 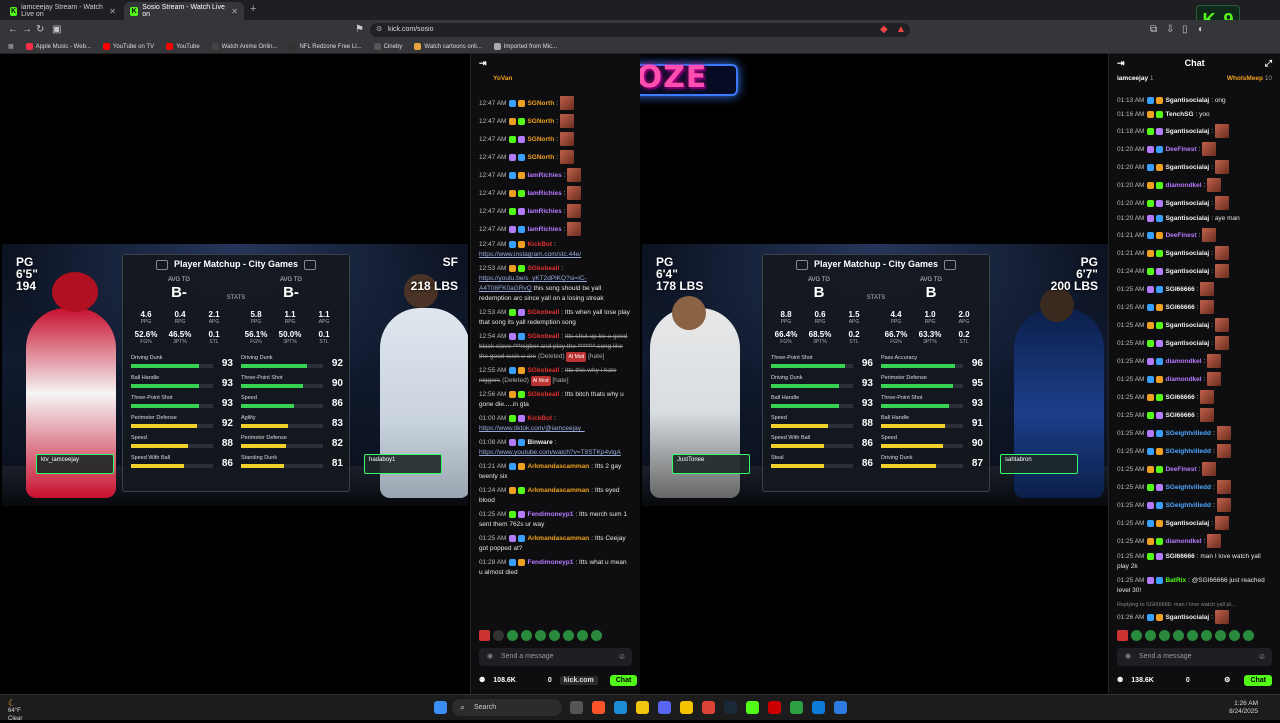 I want to click on chat-message: 01:24 AM Sgantisocialaj:, so click(x=1194, y=271).